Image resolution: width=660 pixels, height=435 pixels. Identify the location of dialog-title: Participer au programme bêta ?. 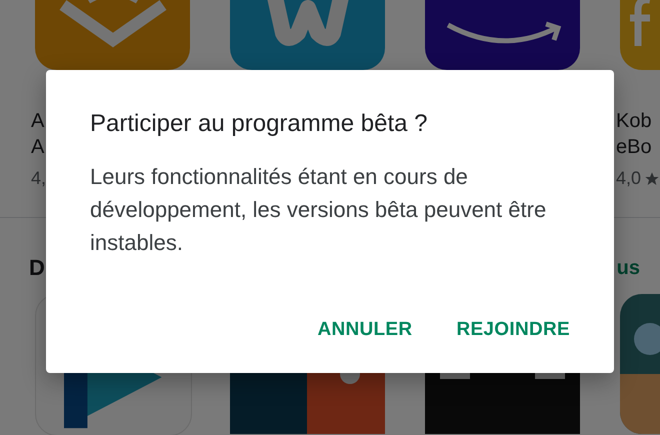
(259, 124).